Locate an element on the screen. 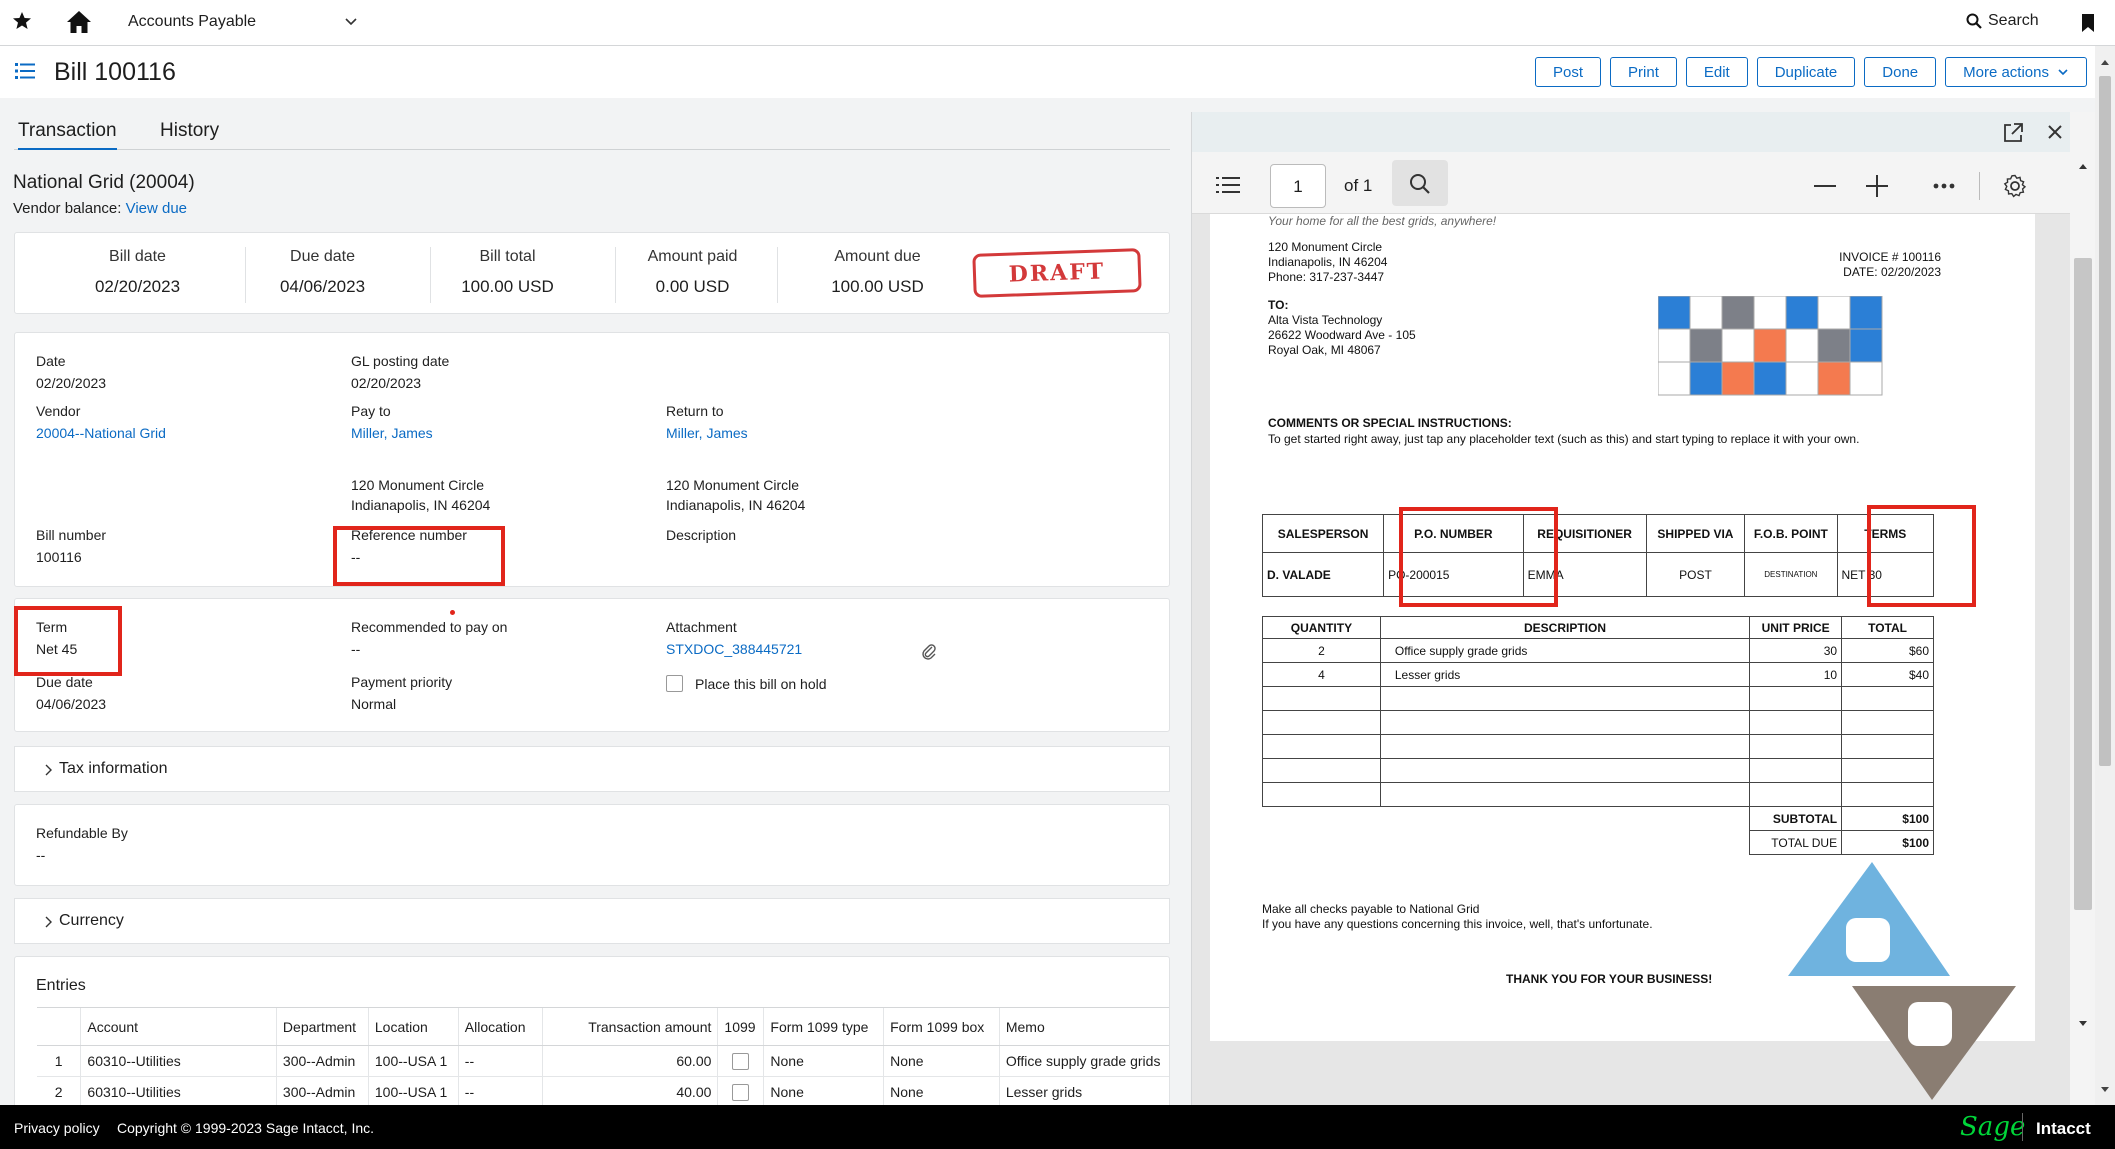  cell-salesperson: D. VALADE is located at coordinates (1323, 574).